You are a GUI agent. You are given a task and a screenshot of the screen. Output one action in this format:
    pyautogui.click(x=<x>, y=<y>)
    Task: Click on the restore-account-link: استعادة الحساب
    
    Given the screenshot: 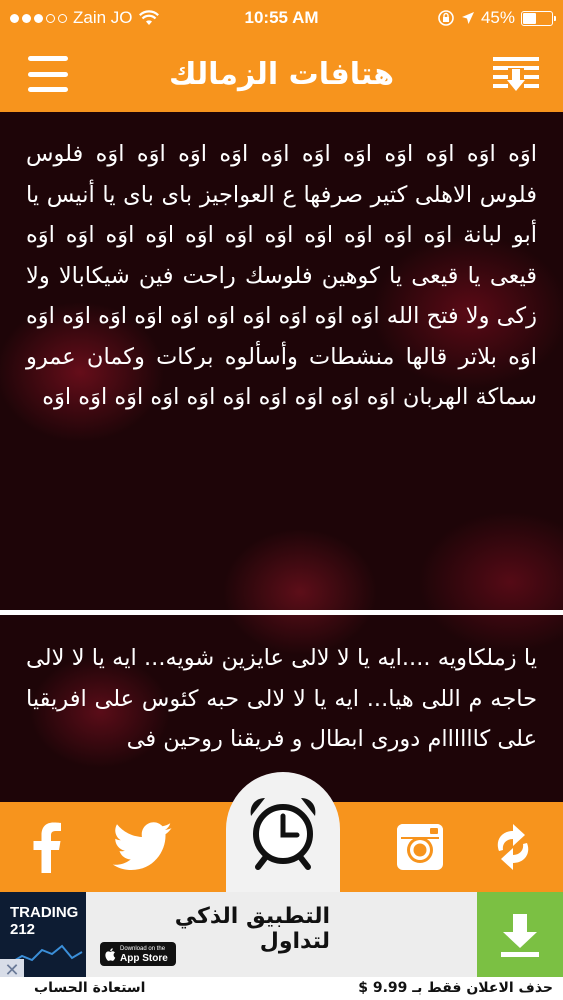 What is the action you would take?
    pyautogui.click(x=89, y=988)
    